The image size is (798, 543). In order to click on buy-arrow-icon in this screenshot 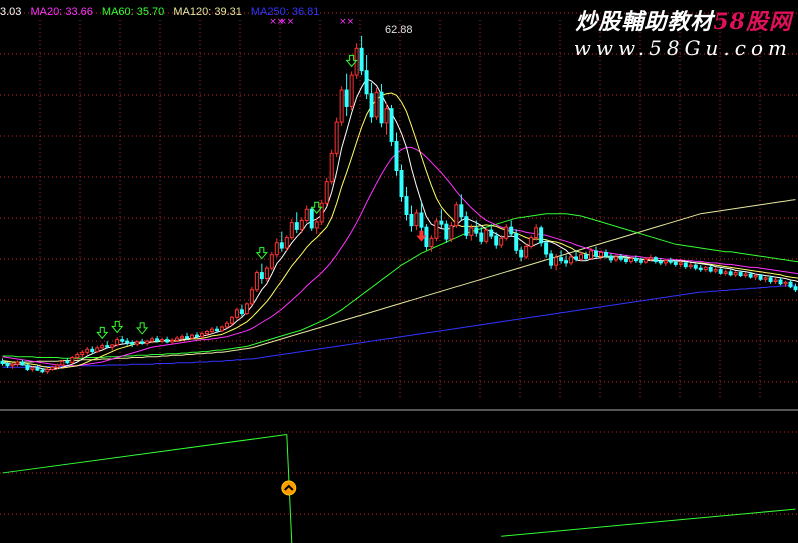, I will do `click(142, 328)`.